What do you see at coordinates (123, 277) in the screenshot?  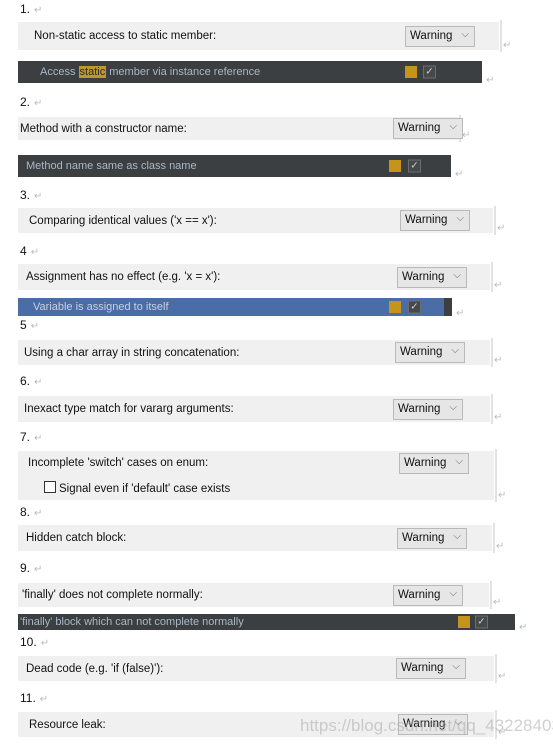 I see `inspection-label: Assignment has no effect (e.g. 'x = x'):` at bounding box center [123, 277].